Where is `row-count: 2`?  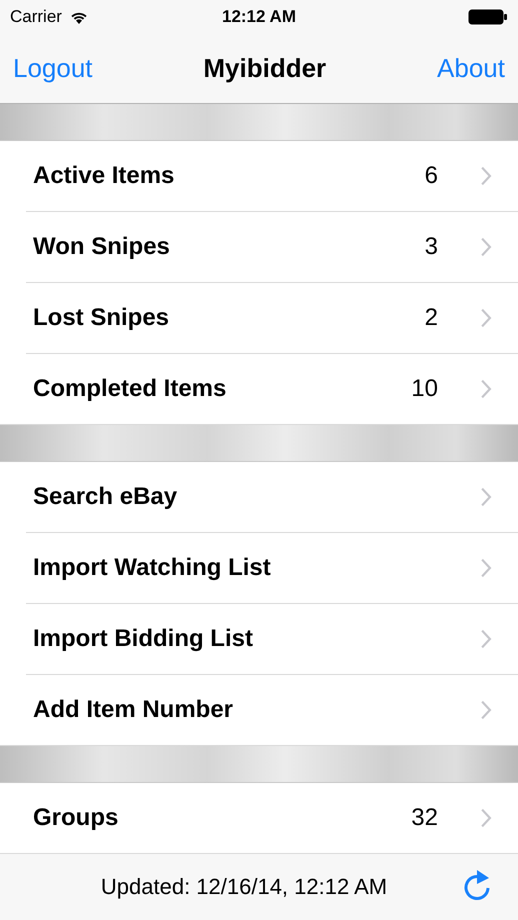 row-count: 2 is located at coordinates (431, 318).